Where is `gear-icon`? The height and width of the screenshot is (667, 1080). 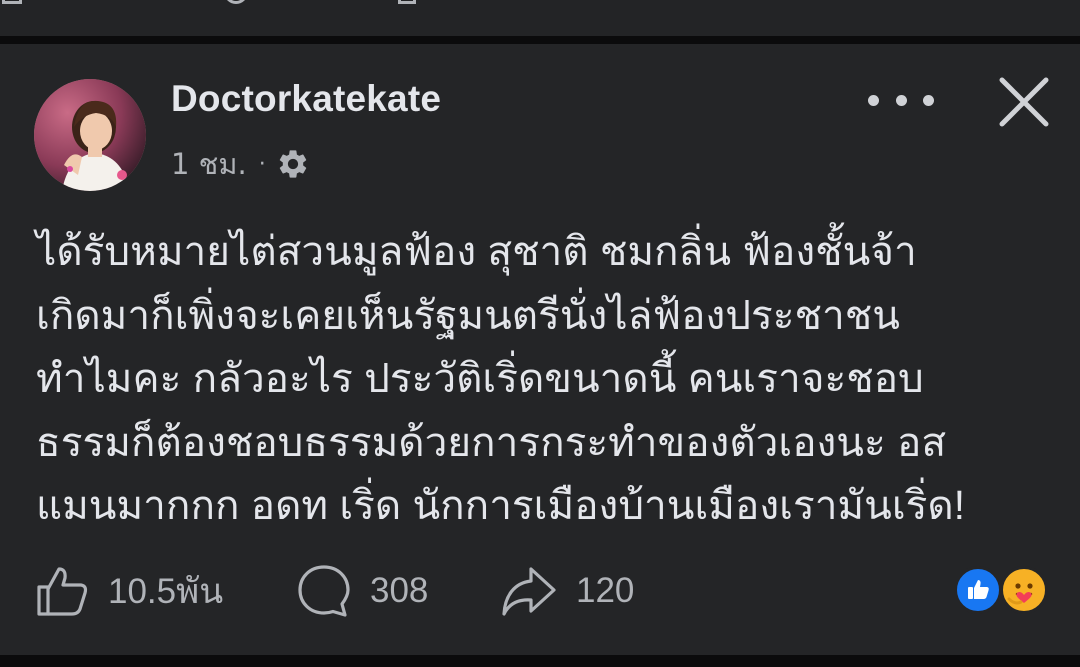
gear-icon is located at coordinates (293, 164).